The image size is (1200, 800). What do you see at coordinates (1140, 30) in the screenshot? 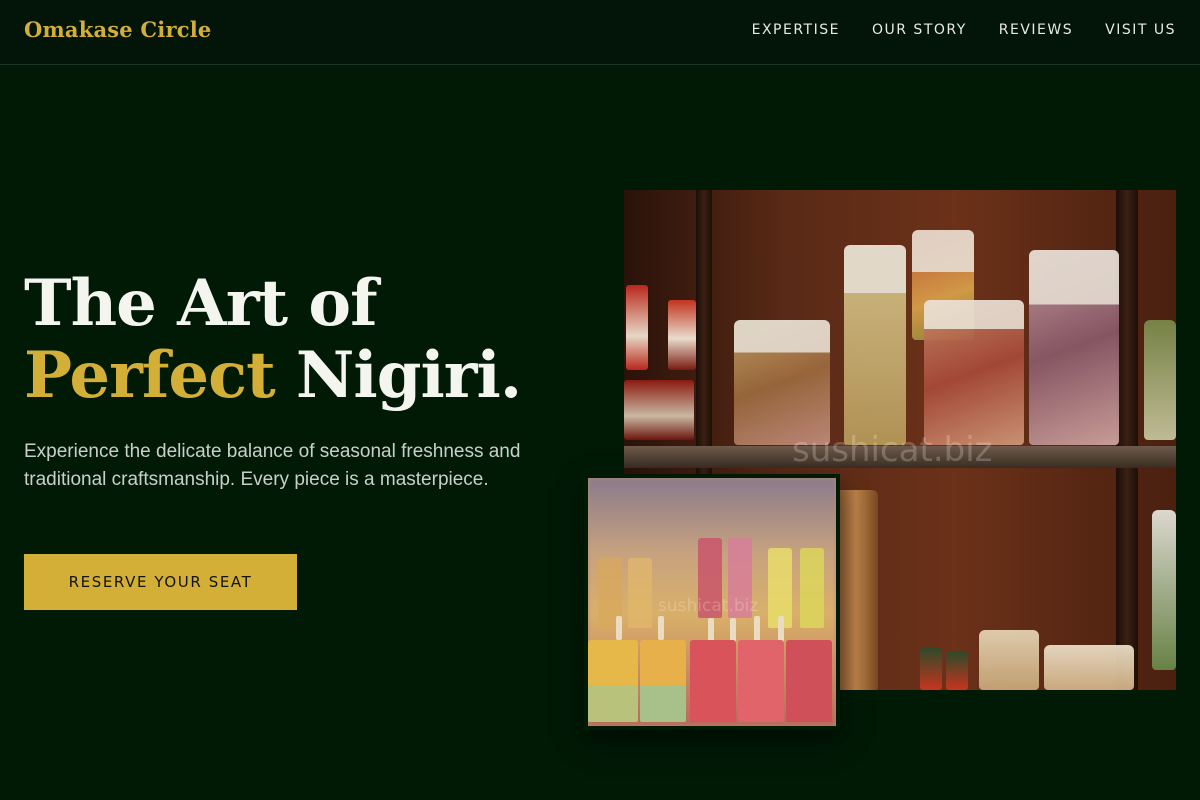
I see `nav-link-visit-us: VISIT US` at bounding box center [1140, 30].